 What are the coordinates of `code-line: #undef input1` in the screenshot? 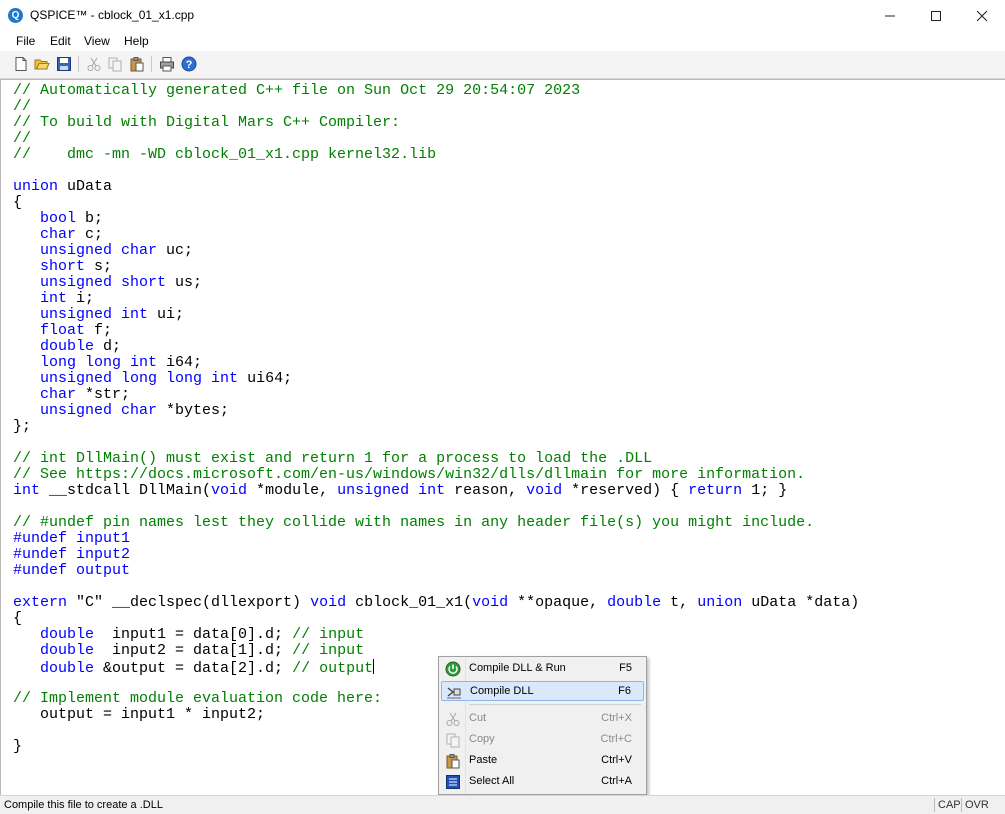 It's located at (436, 539).